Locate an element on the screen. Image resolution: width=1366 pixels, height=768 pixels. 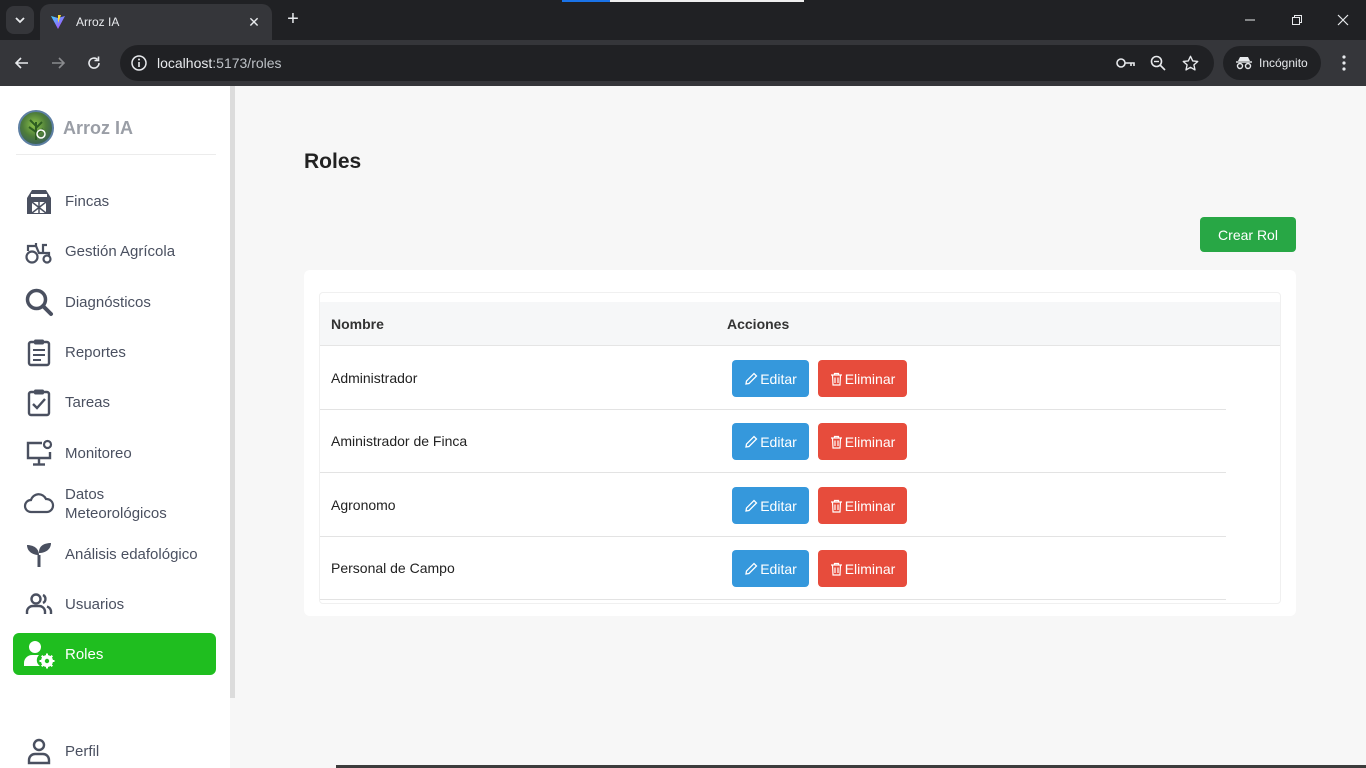
search-icon is located at coordinates (39, 302).